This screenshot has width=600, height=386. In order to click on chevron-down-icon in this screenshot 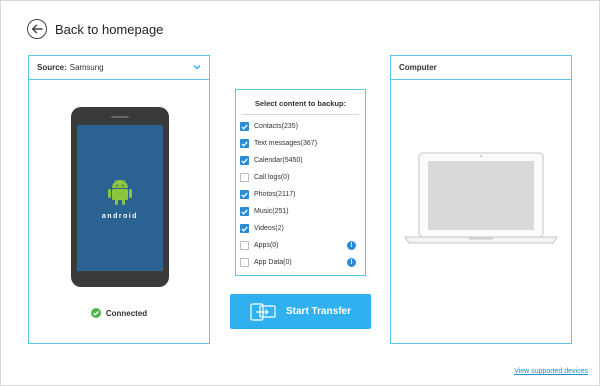, I will do `click(197, 67)`.